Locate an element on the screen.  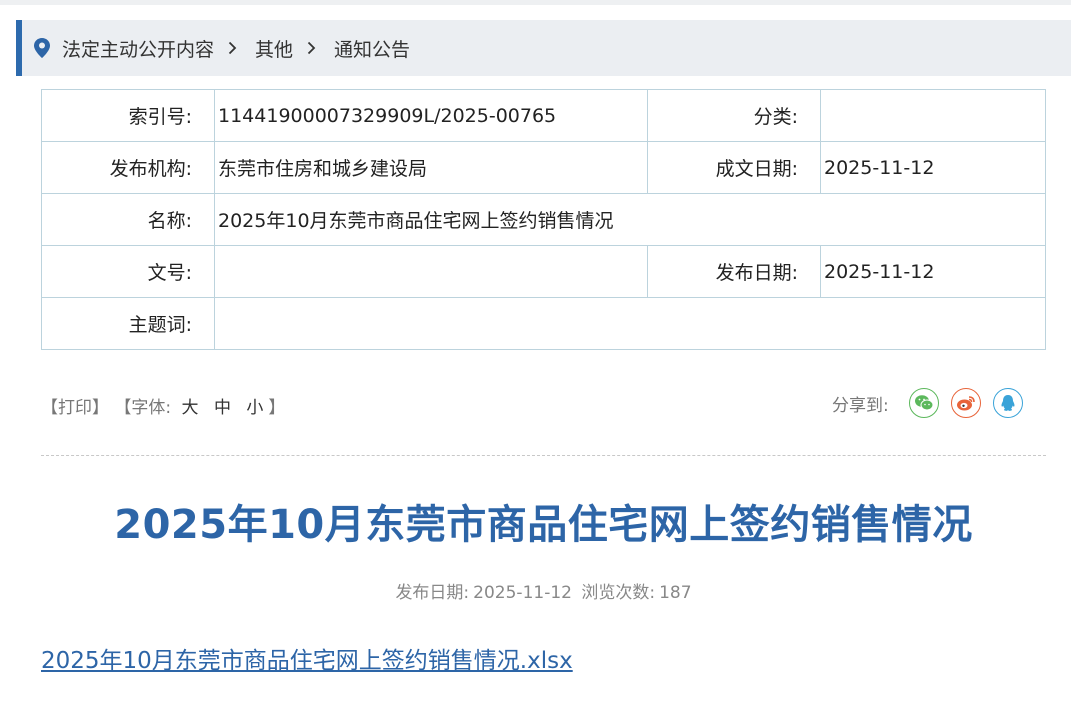
qq-icon is located at coordinates (1008, 402).